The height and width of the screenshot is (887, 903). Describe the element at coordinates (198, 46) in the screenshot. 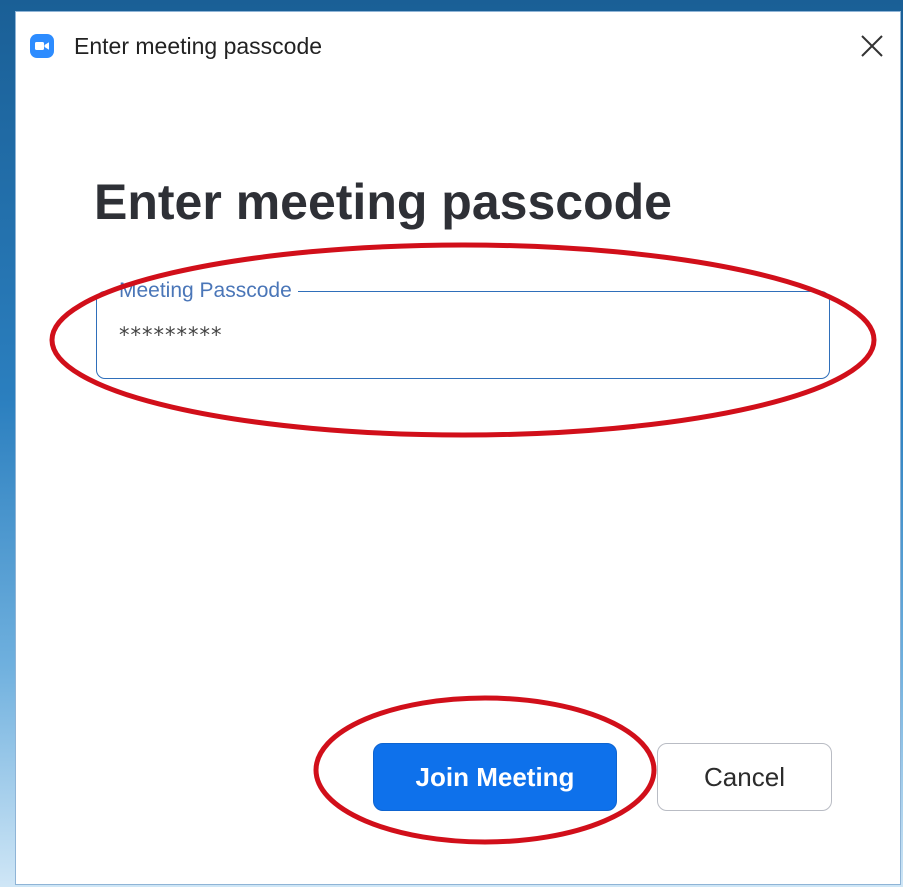

I see `window-title: Enter meeting passcode` at that location.